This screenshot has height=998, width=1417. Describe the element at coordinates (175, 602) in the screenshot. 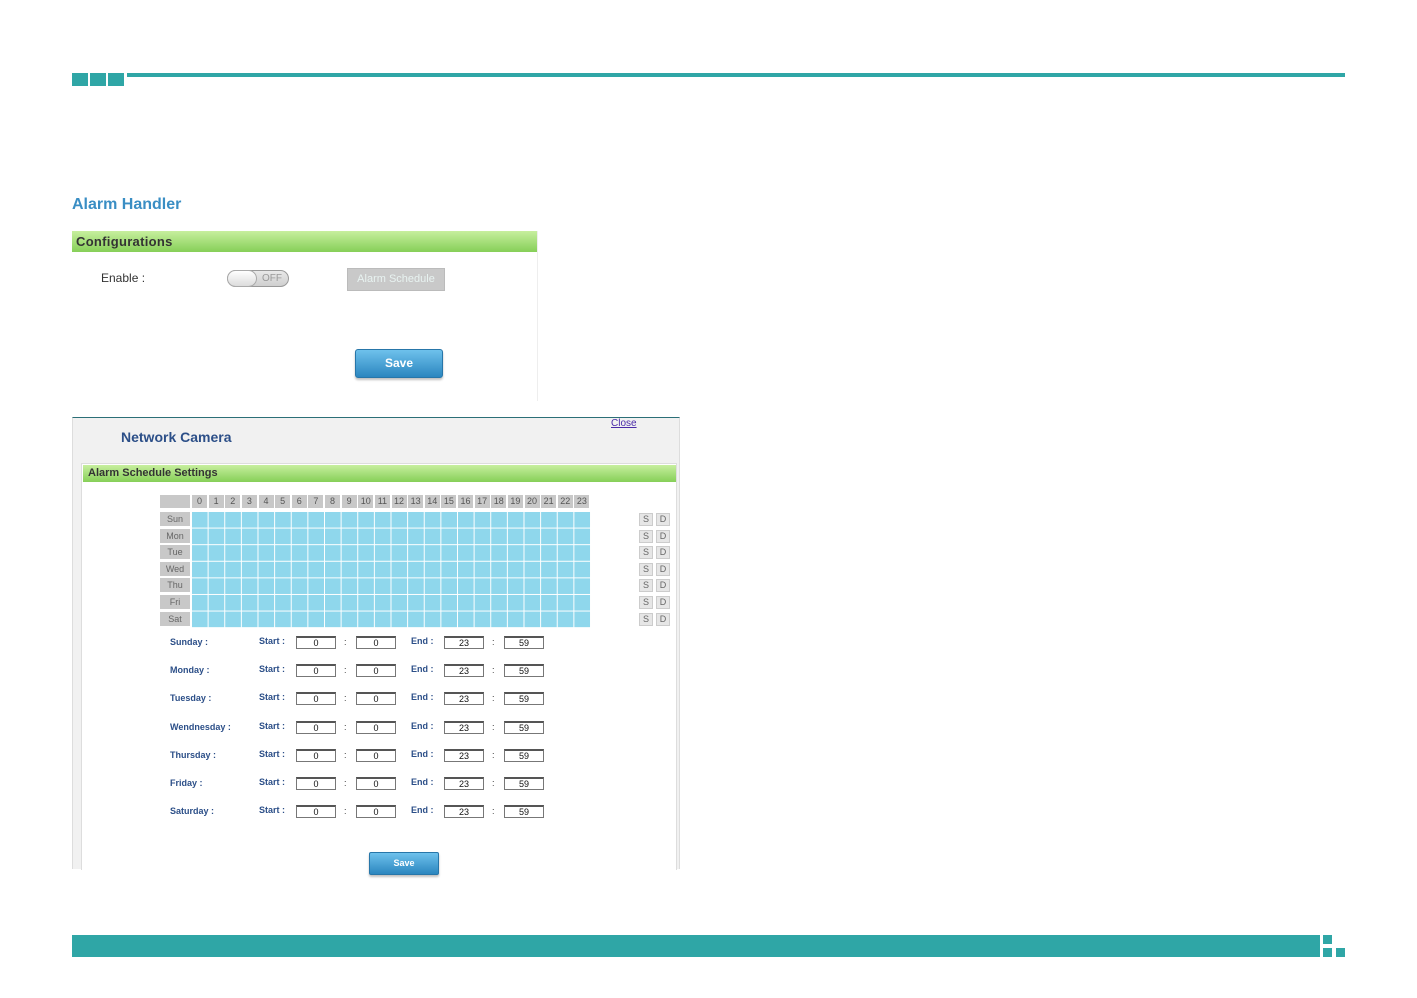

I see `day-header-cell: Fri` at that location.